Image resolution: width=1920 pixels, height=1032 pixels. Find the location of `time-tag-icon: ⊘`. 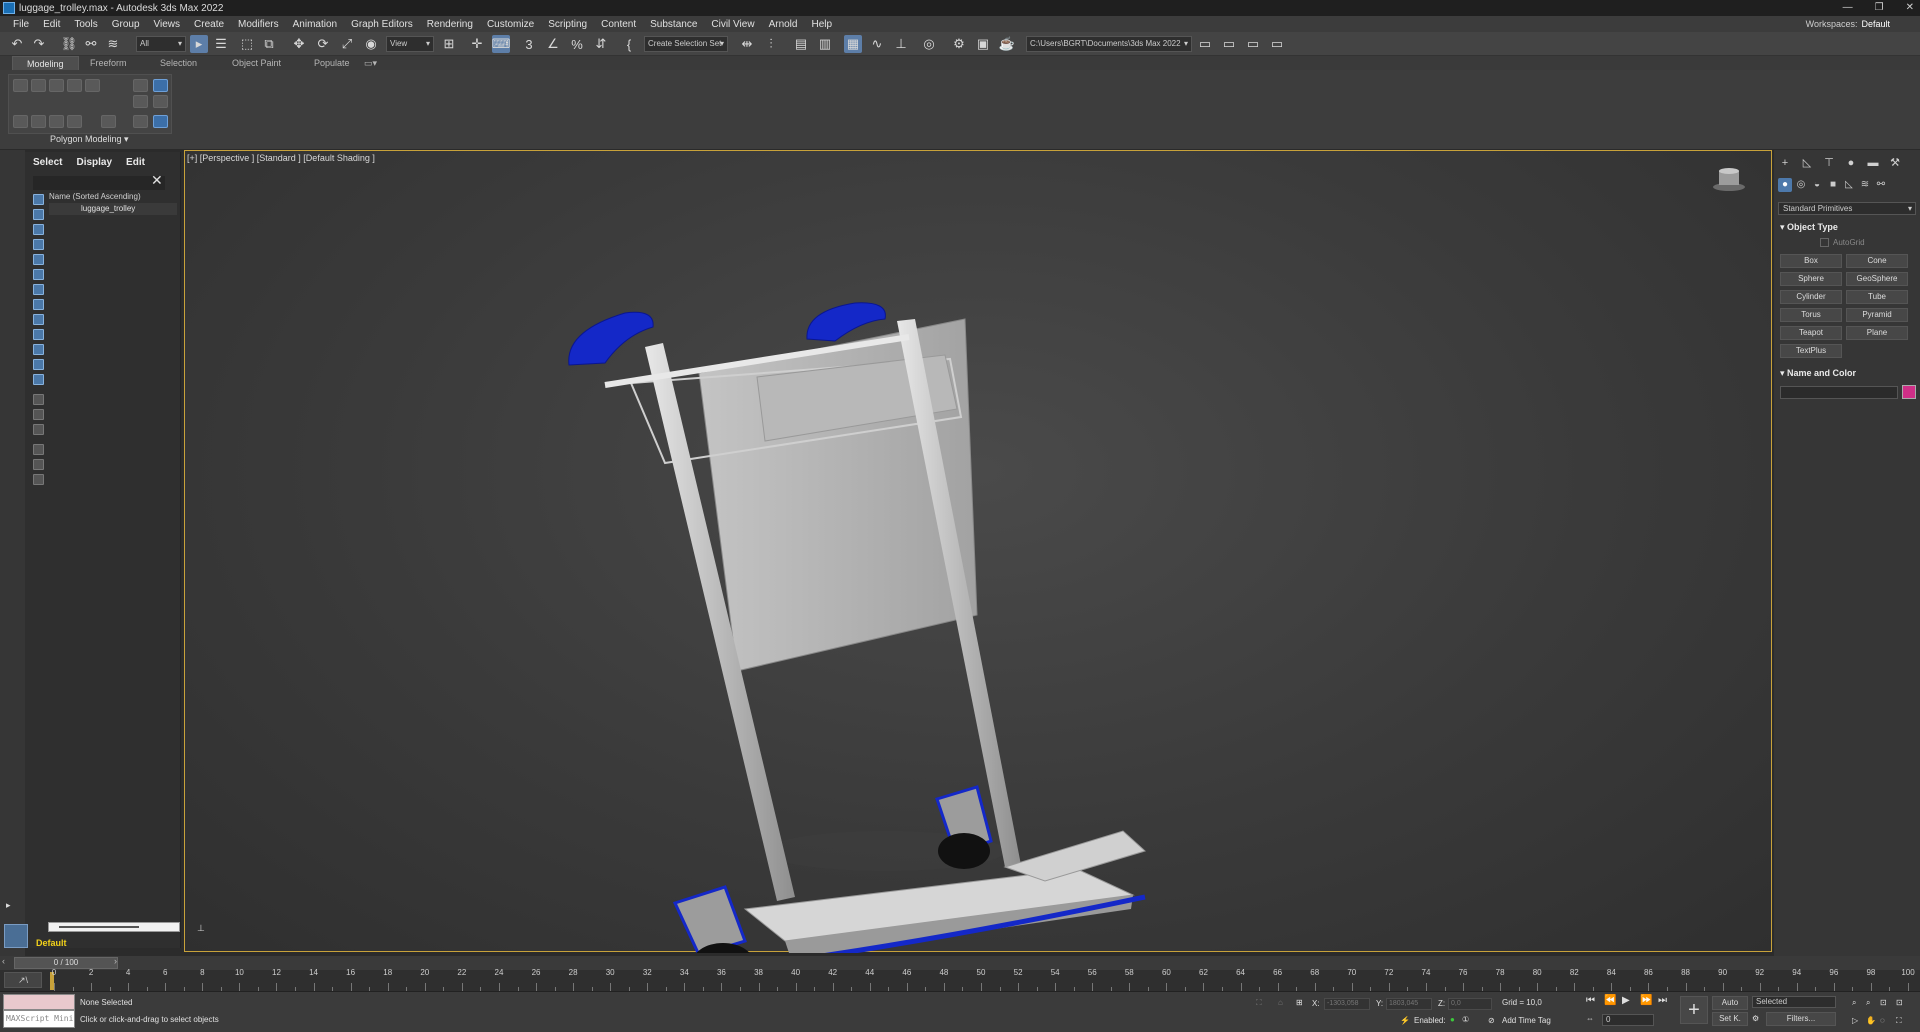

time-tag-icon: ⊘ is located at coordinates (1491, 1020).